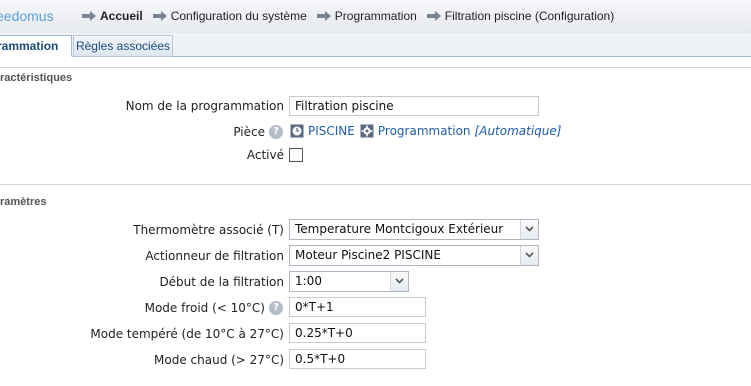 The image size is (751, 386). Describe the element at coordinates (36, 78) in the screenshot. I see `section-title-characteristics: ractéristiques` at that location.